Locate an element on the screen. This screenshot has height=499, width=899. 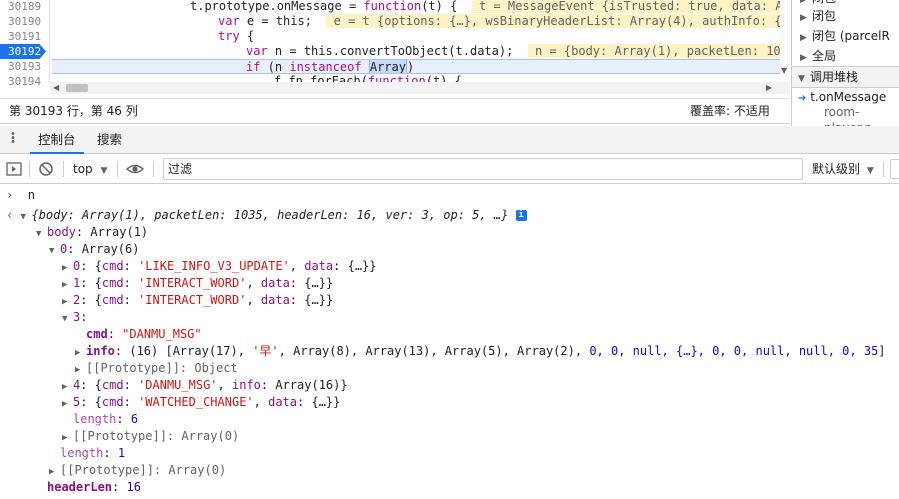
scroll-left-icon: ◀ is located at coordinates (56, 87).